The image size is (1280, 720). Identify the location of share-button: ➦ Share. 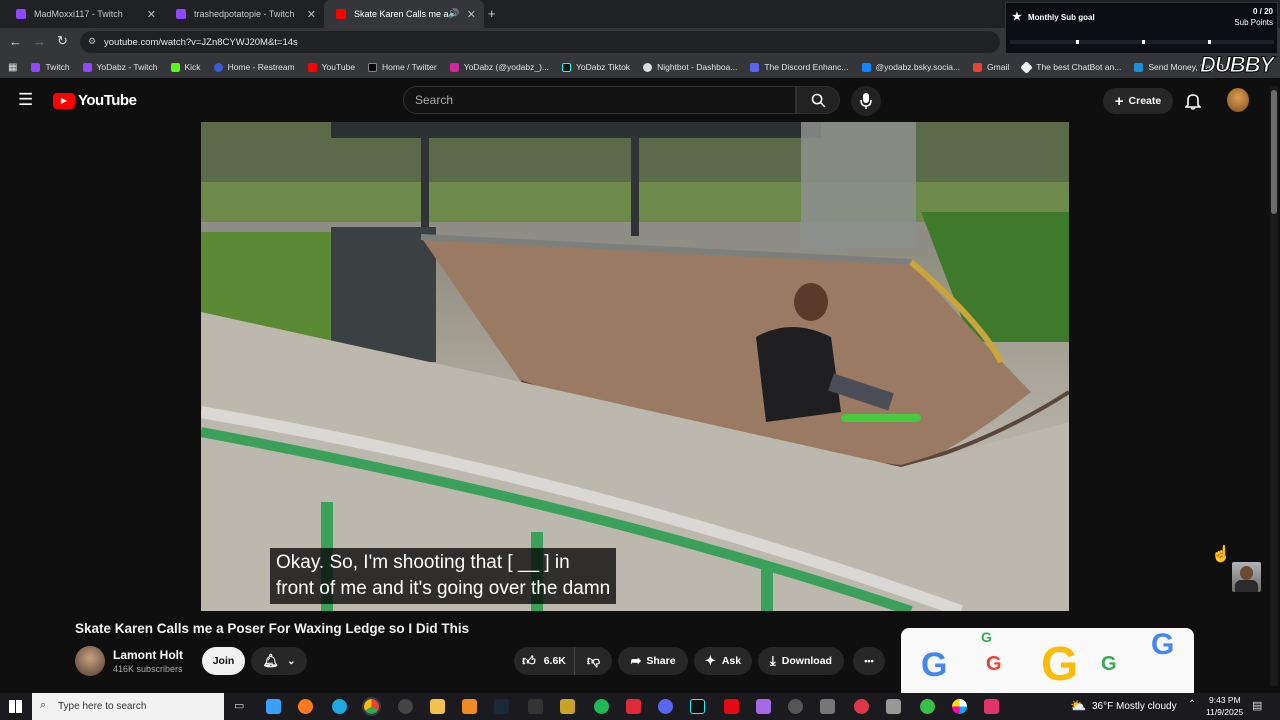
(653, 661).